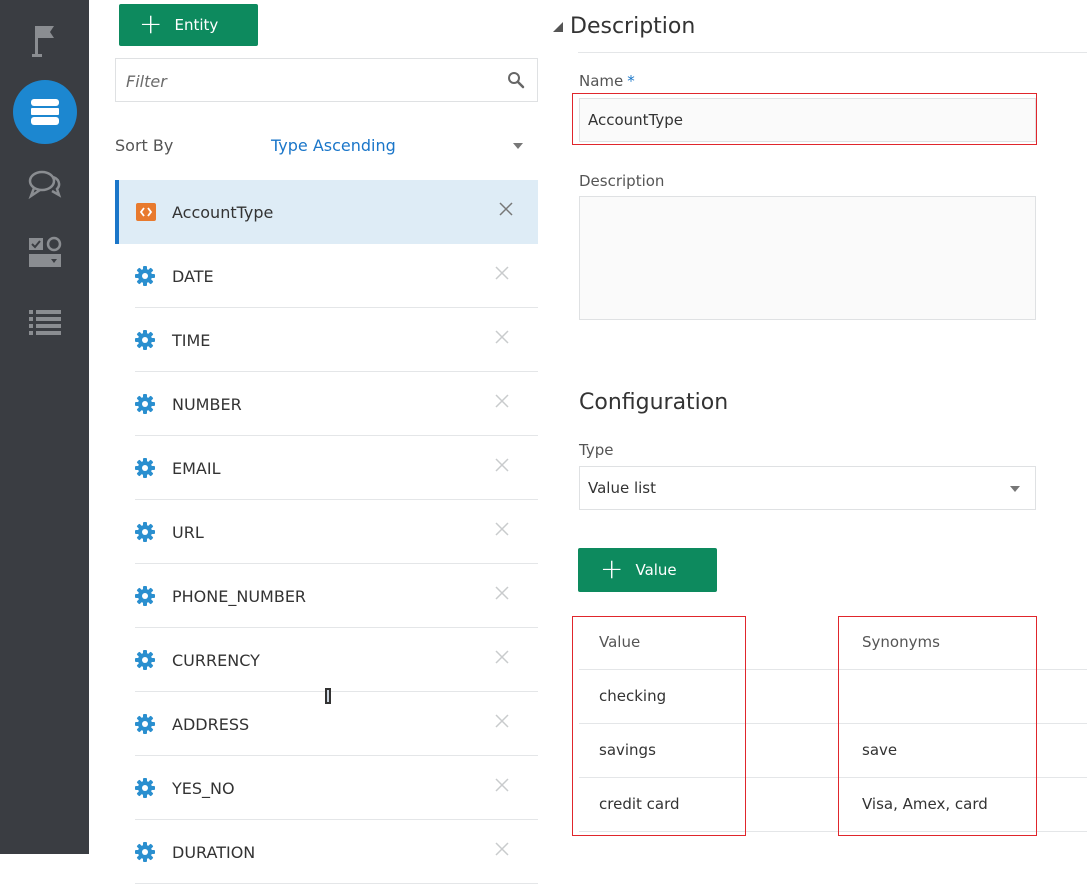  I want to click on add-value-button: + Value, so click(647, 570).